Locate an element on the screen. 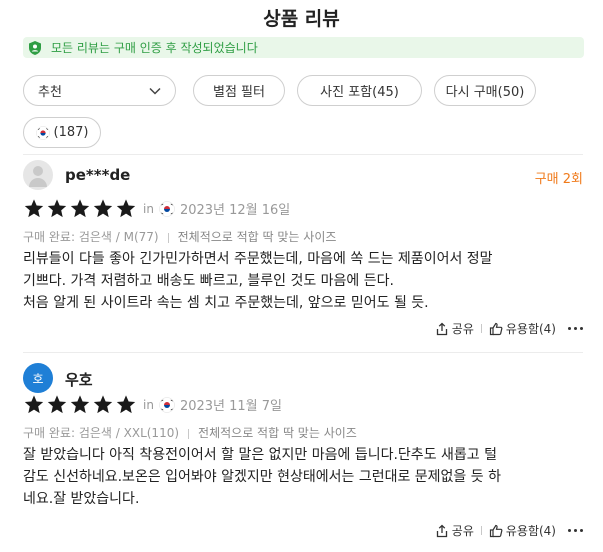 This screenshot has height=552, width=603. repurchase-filter-button: 다시 구매(50) is located at coordinates (485, 90).